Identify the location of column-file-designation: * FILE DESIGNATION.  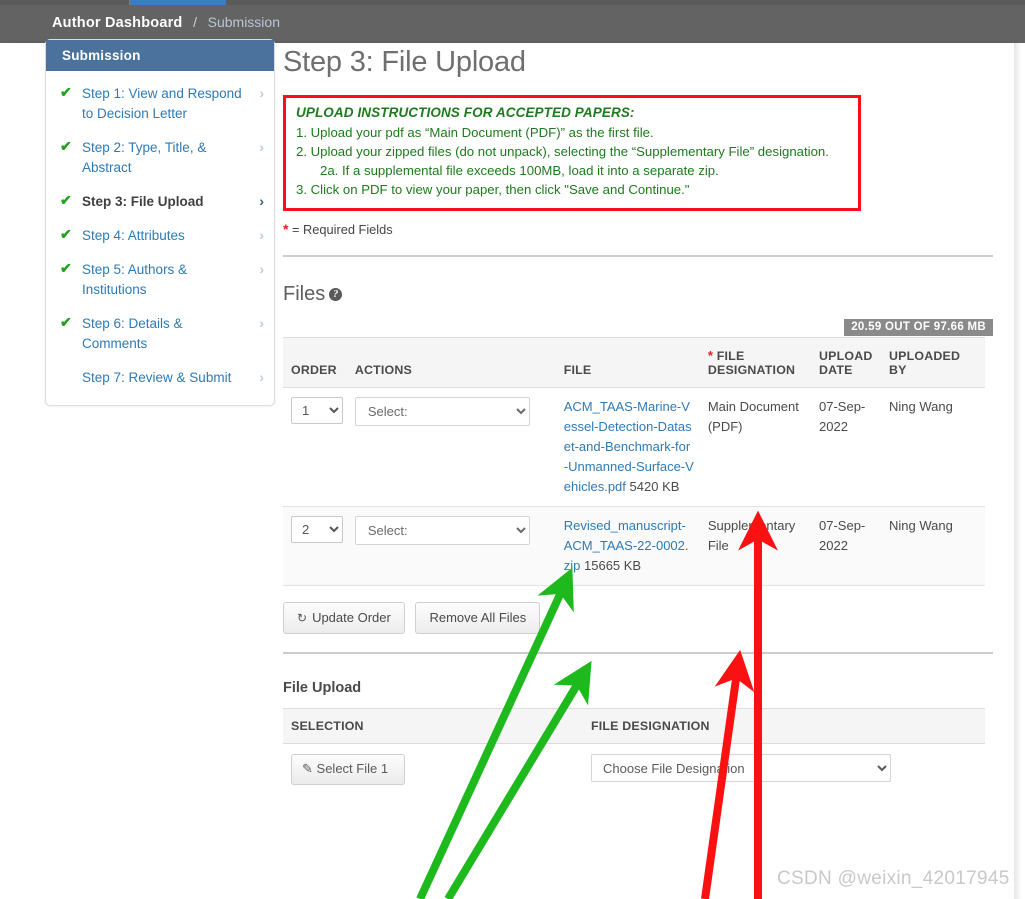
(755, 362).